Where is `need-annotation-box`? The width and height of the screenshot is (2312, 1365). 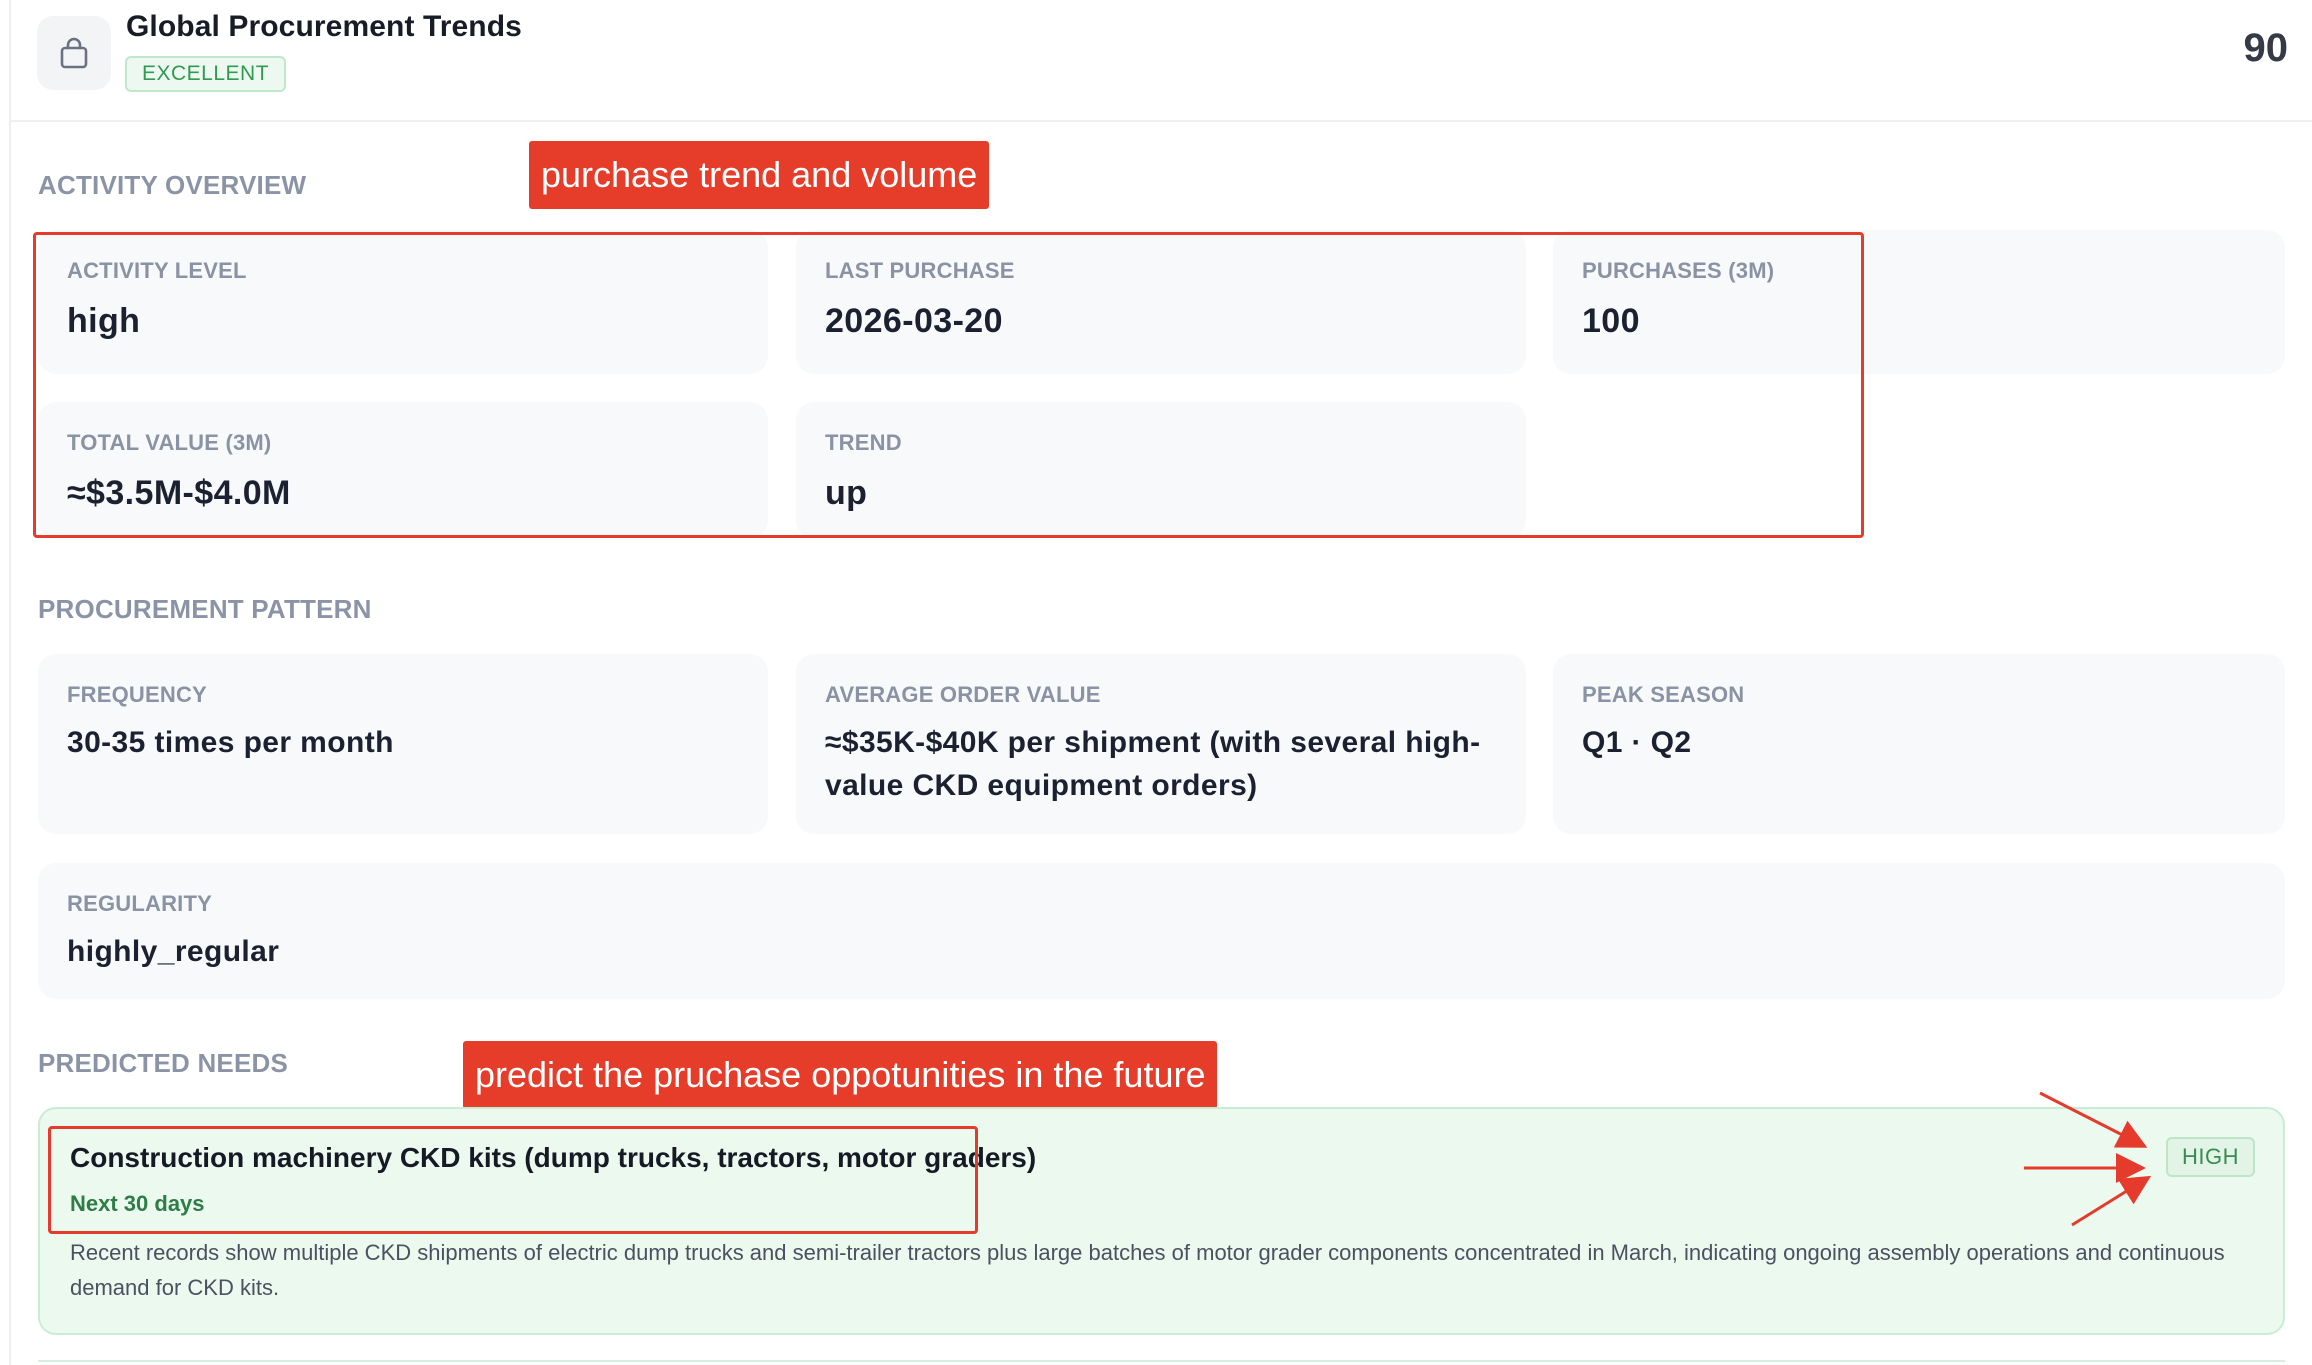
need-annotation-box is located at coordinates (513, 1180).